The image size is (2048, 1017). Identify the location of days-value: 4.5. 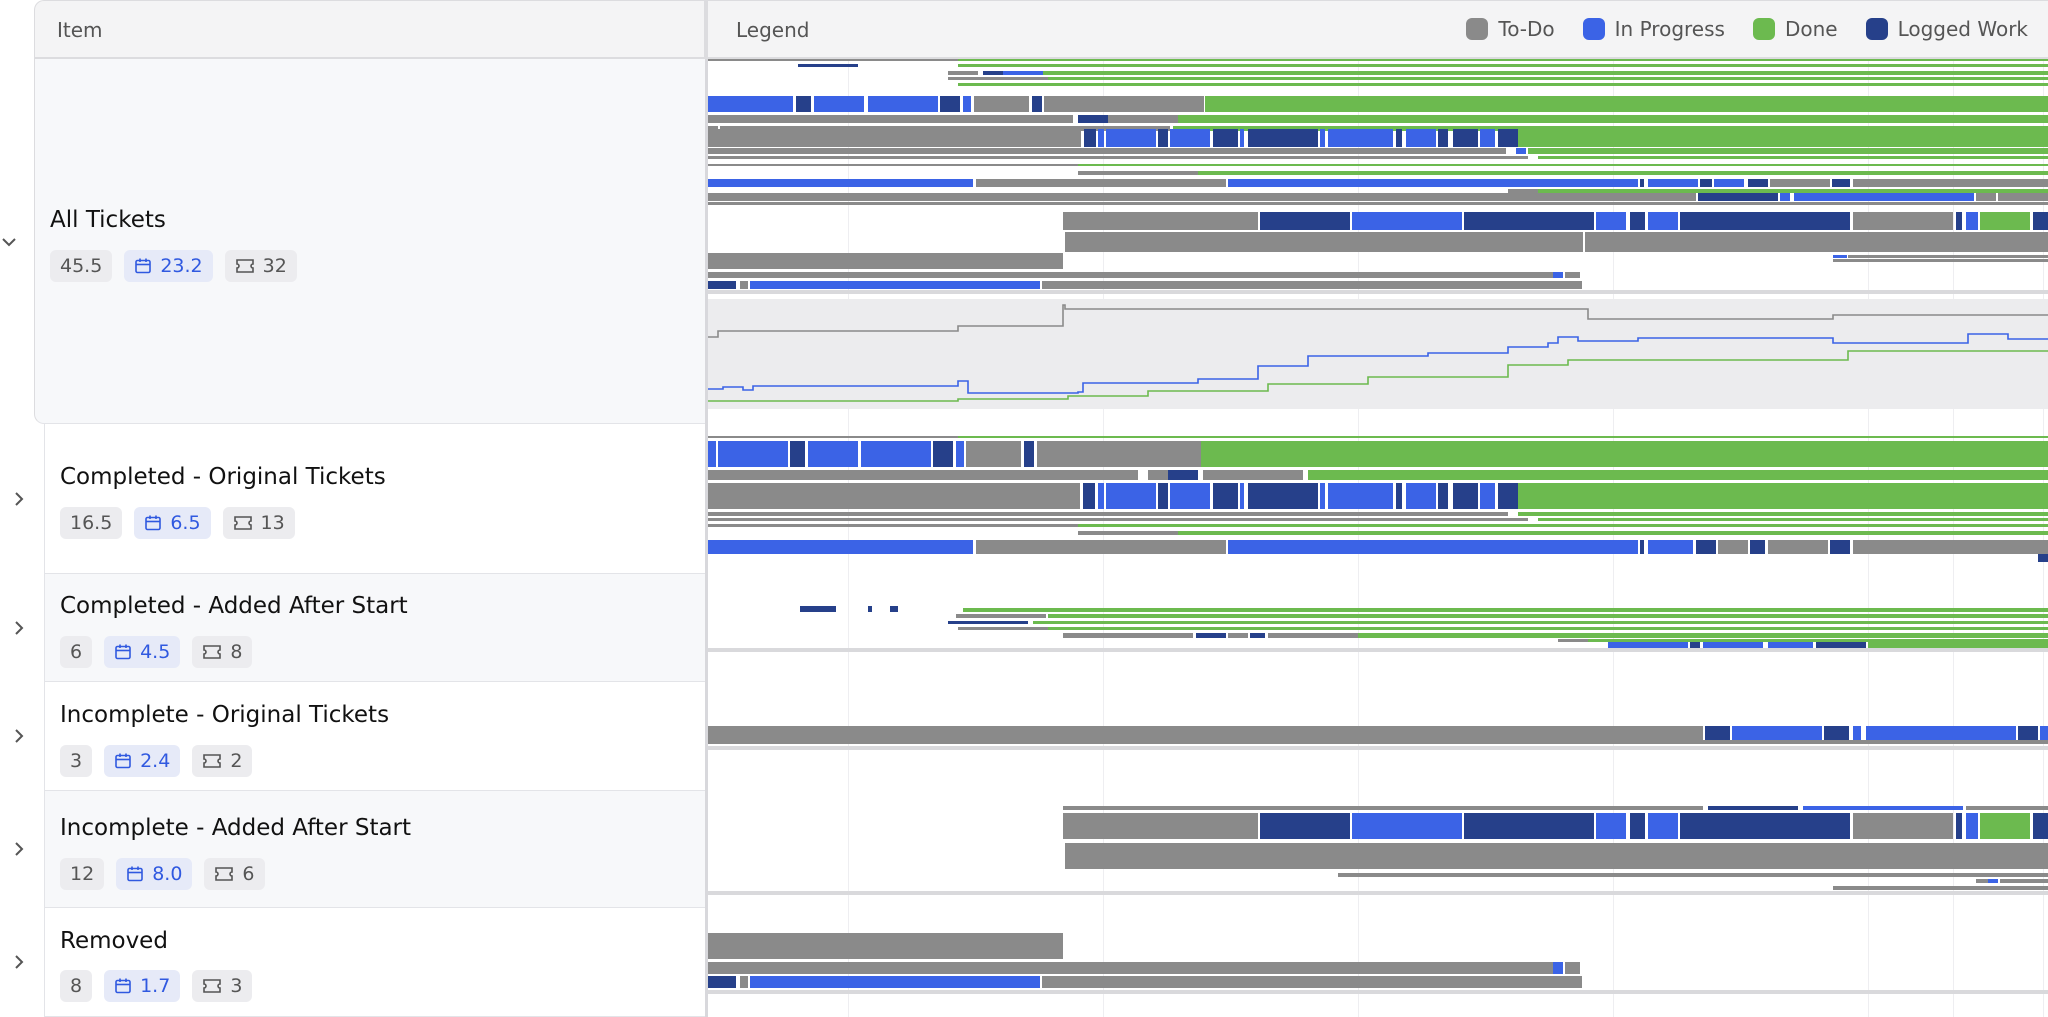
(155, 652).